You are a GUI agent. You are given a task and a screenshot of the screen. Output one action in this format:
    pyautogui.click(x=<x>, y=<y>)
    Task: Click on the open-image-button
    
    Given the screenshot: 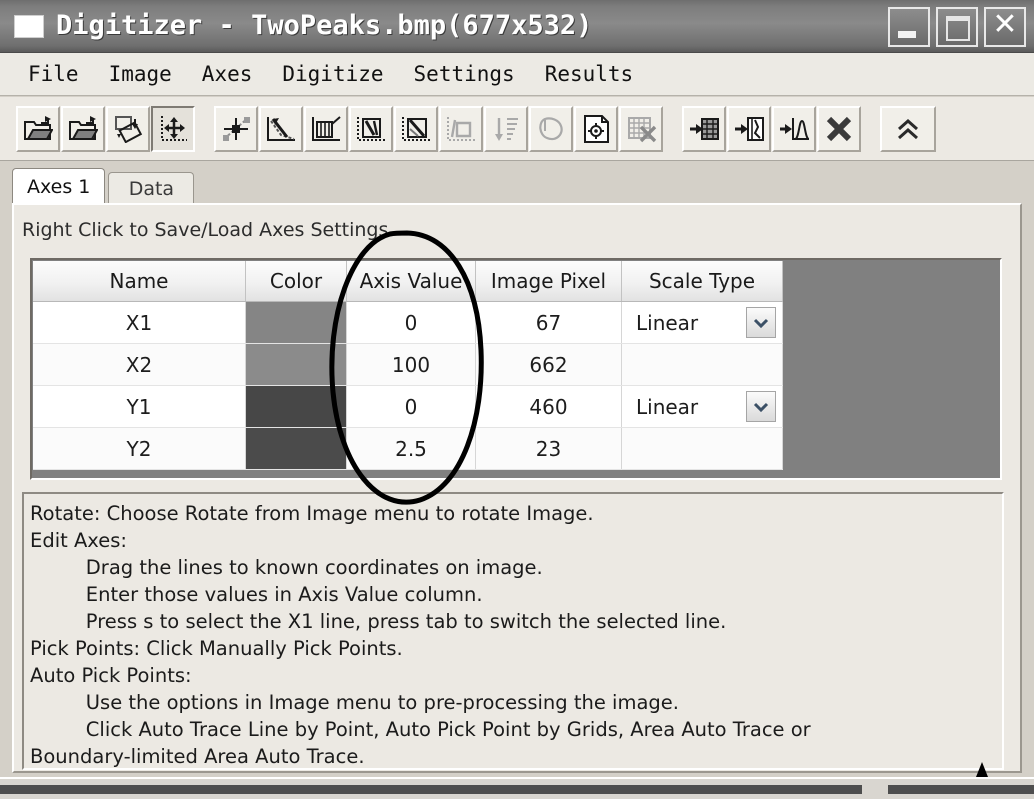 What is the action you would take?
    pyautogui.click(x=38, y=128)
    